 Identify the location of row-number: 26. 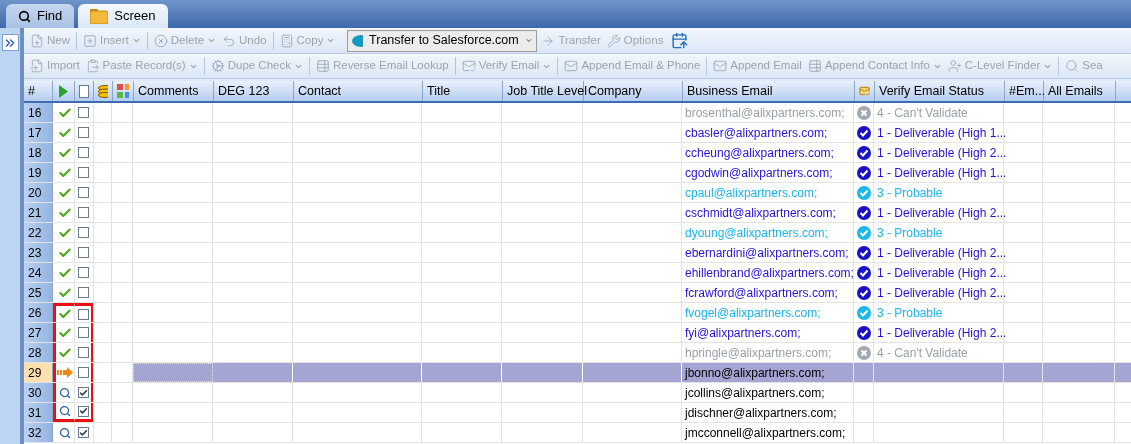
(38, 312).